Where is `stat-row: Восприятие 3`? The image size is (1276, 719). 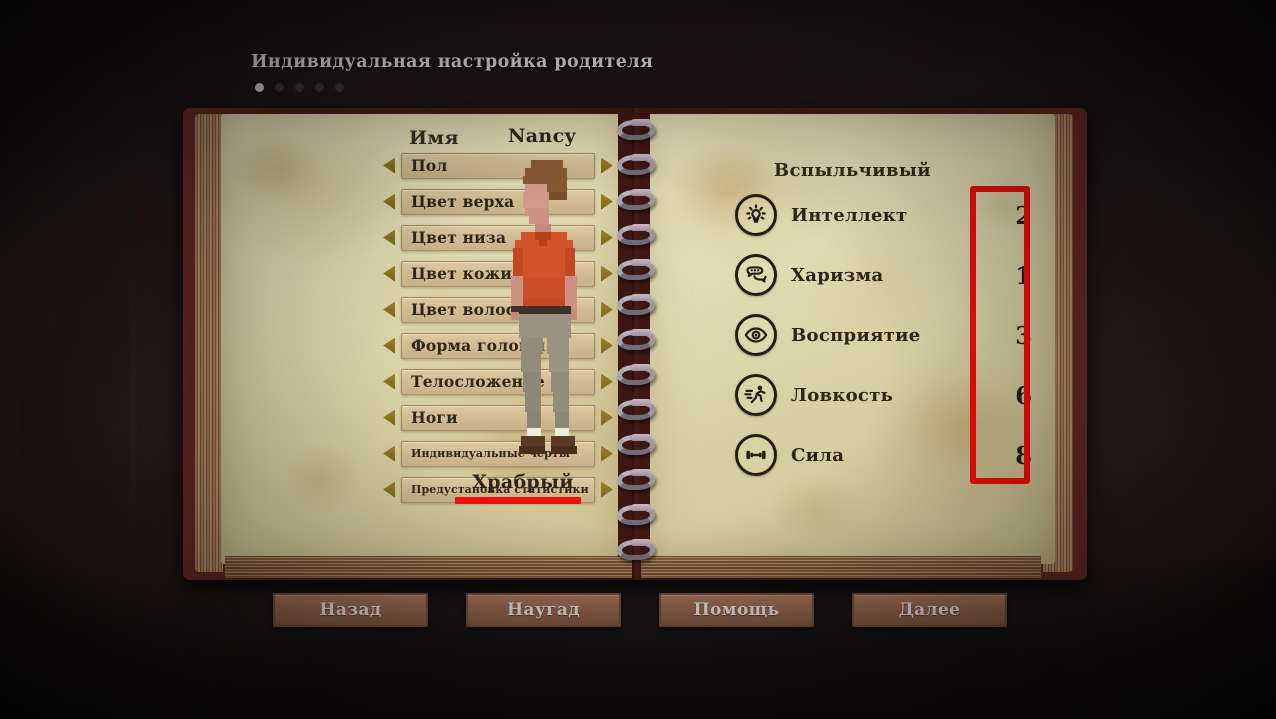 stat-row: Восприятие 3 is located at coordinates (890, 335).